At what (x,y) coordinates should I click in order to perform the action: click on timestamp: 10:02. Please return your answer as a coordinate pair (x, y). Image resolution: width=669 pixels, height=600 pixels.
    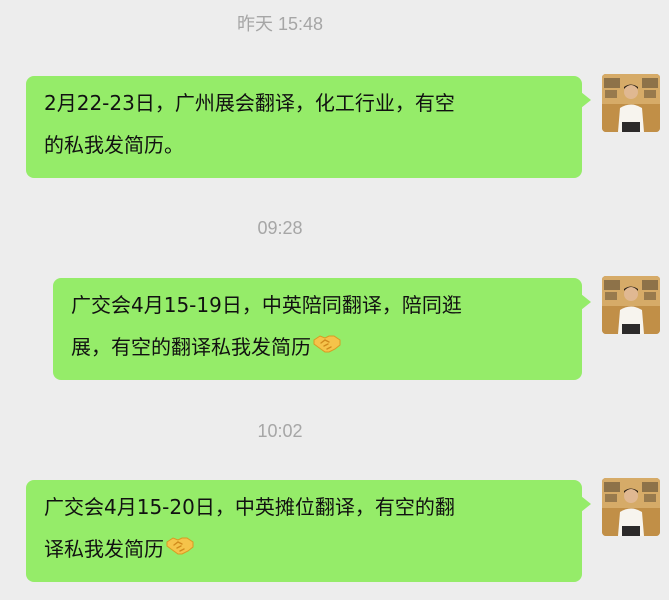
    Looking at the image, I should click on (280, 431).